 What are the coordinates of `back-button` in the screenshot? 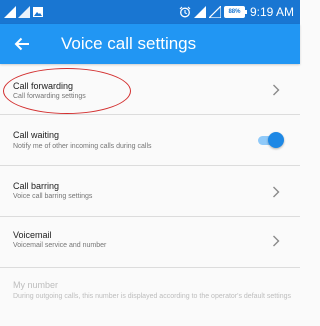 It's located at (22, 44).